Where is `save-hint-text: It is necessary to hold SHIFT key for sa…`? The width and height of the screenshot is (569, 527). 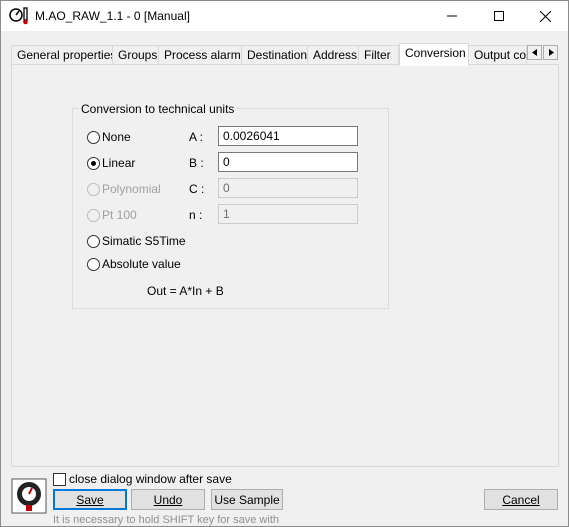
save-hint-text: It is necessary to hold SHIFT key for sa… is located at coordinates (166, 520).